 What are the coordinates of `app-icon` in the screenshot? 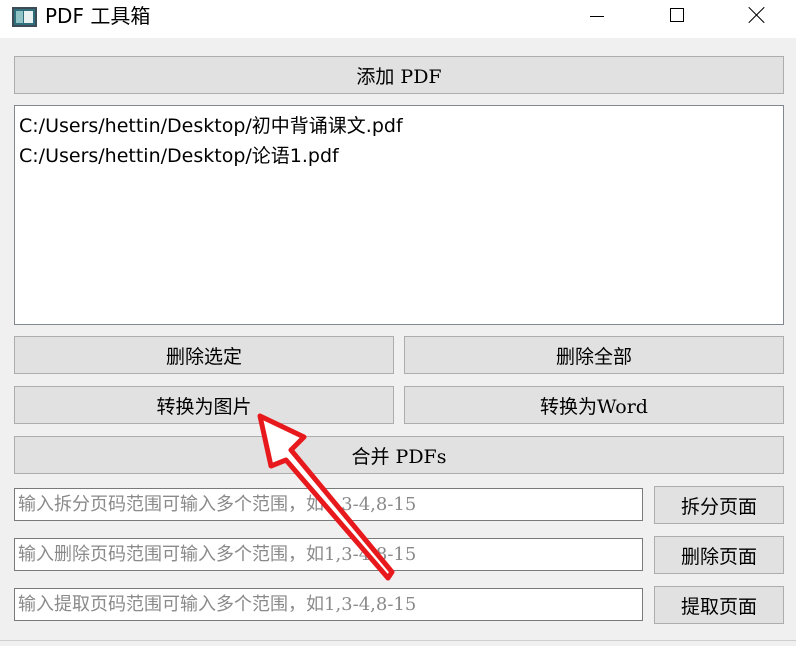 It's located at (24, 17).